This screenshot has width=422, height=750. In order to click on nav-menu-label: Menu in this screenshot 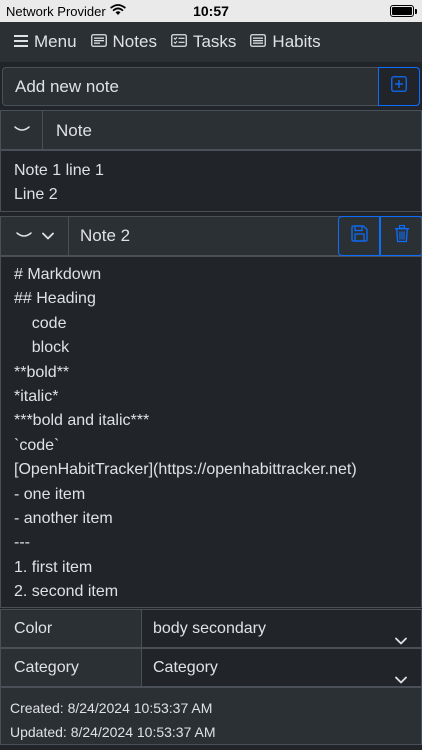, I will do `click(55, 41)`.